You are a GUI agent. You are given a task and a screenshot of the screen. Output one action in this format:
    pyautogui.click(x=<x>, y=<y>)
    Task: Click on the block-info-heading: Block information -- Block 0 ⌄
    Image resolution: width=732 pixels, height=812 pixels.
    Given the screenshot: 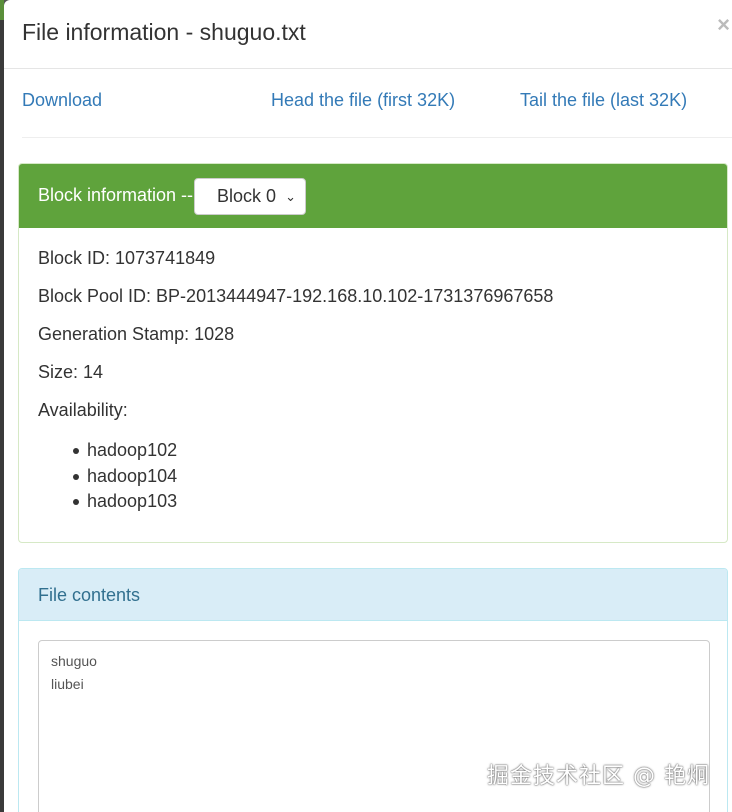 What is the action you would take?
    pyautogui.click(x=373, y=196)
    